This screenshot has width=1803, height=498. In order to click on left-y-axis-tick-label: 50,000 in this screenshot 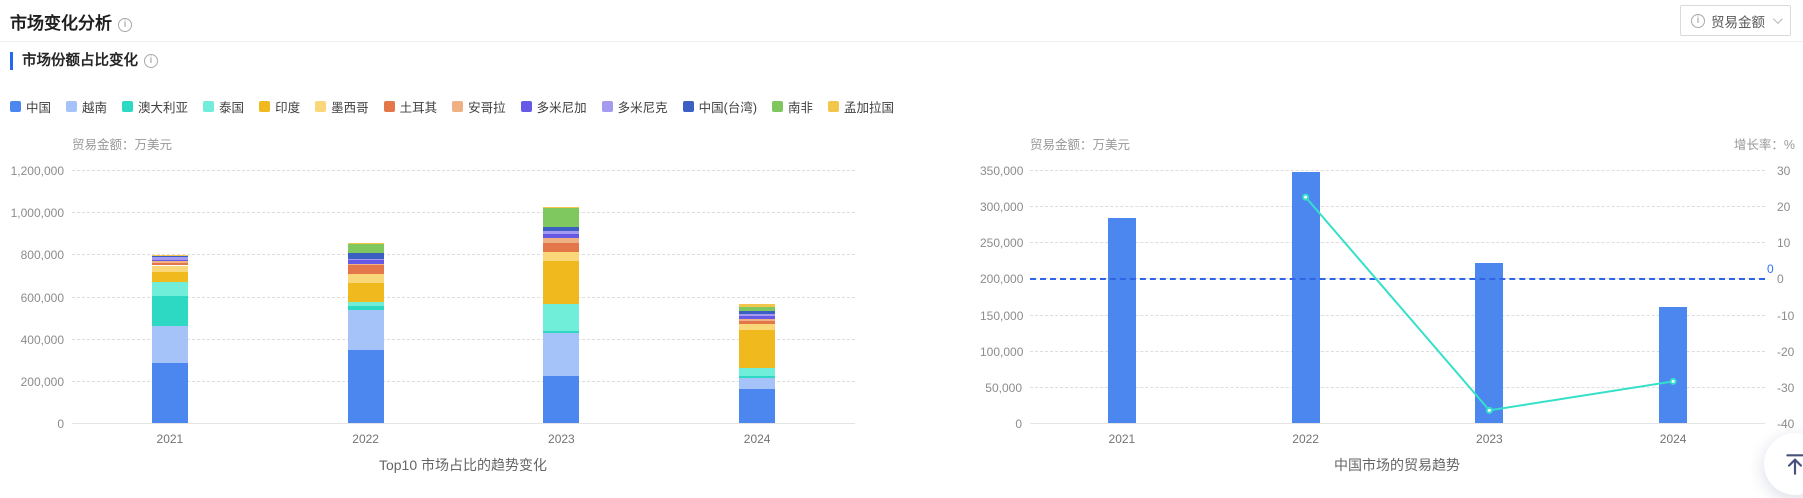, I will do `click(1003, 387)`.